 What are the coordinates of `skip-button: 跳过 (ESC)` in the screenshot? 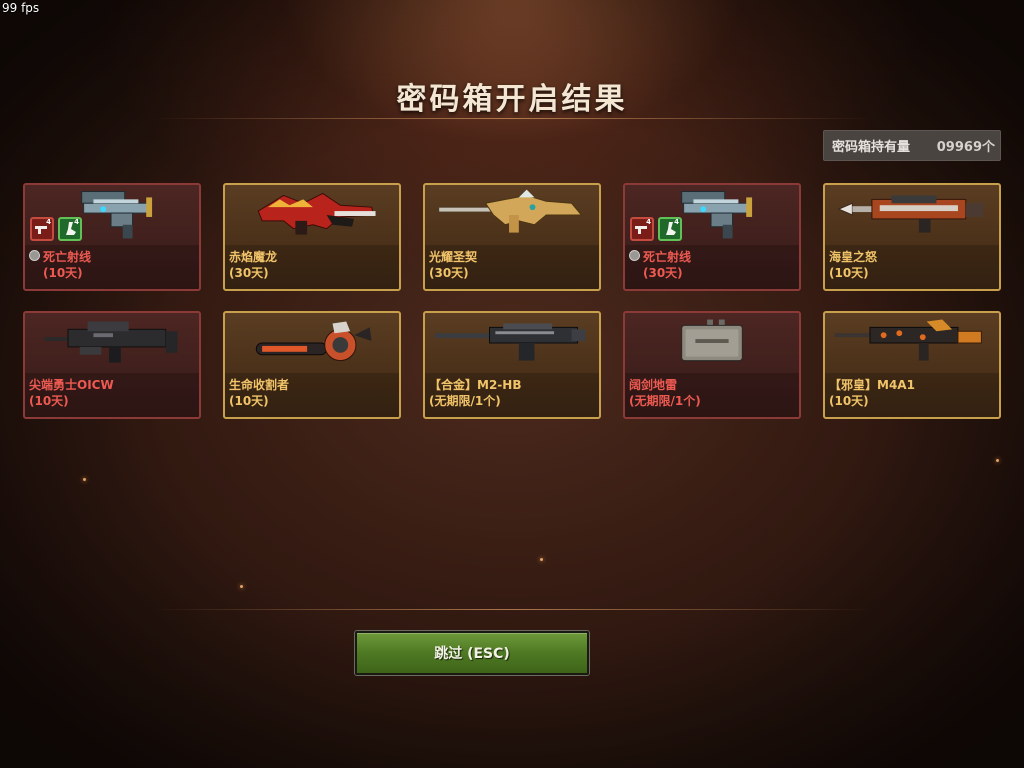 It's located at (472, 653).